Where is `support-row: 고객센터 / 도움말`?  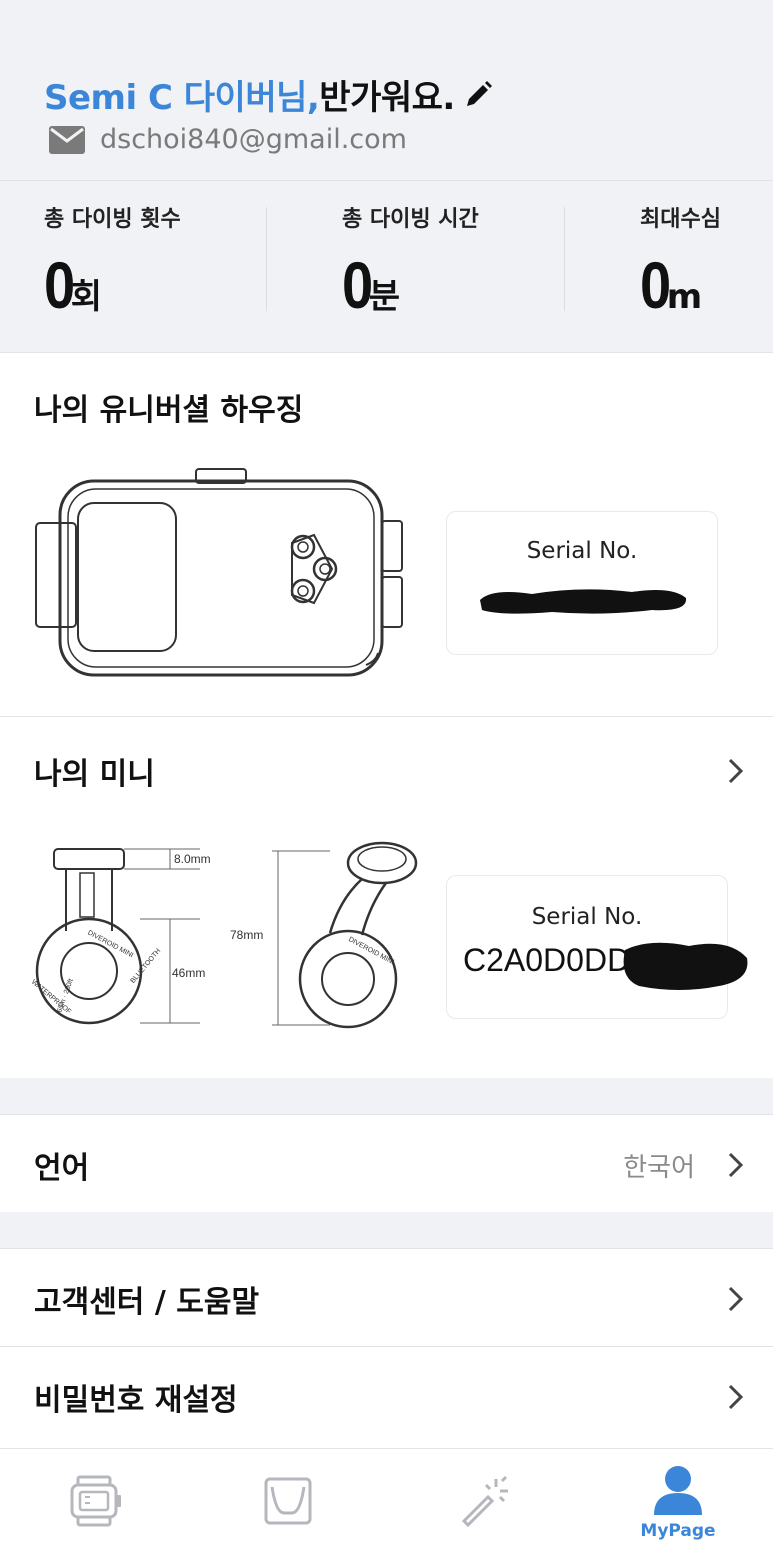 support-row: 고객센터 / 도움말 is located at coordinates (386, 1297).